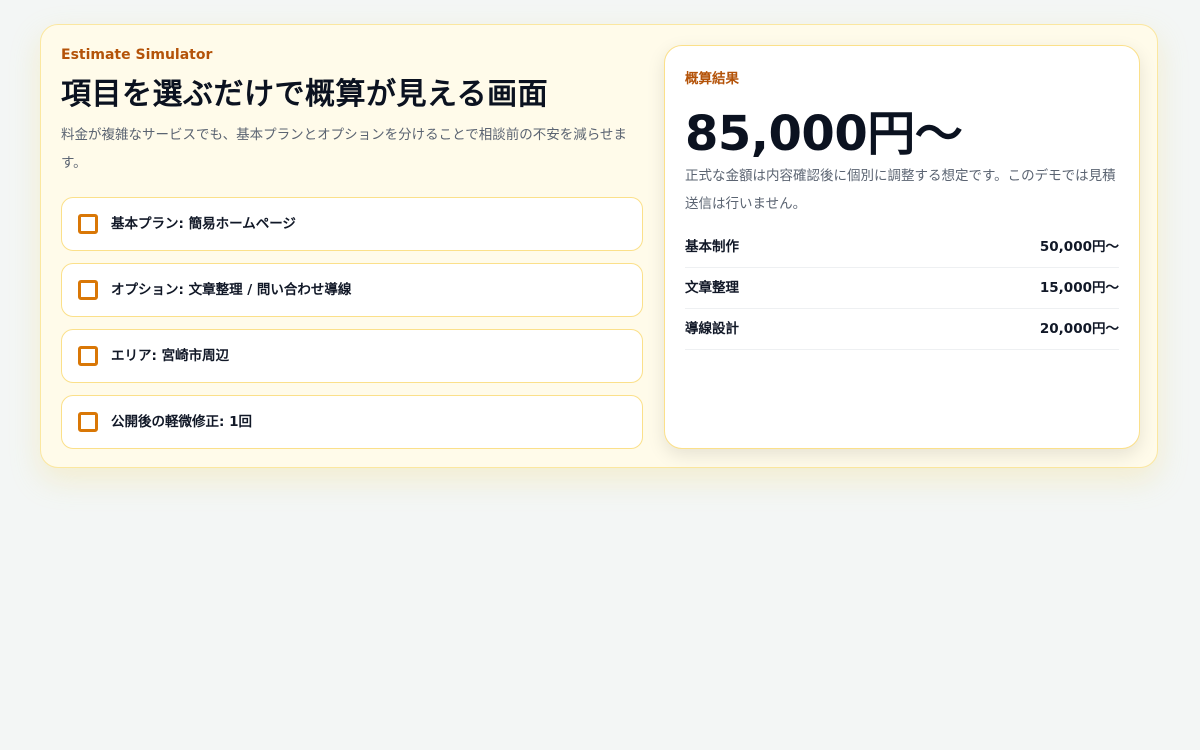 The image size is (1200, 750). Describe the element at coordinates (712, 329) in the screenshot. I see `breakdown-label: 導線設計` at that location.